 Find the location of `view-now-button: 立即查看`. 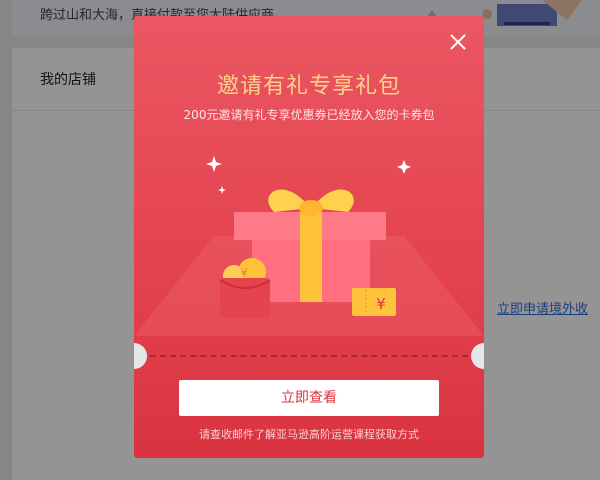

view-now-button: 立即查看 is located at coordinates (309, 398).